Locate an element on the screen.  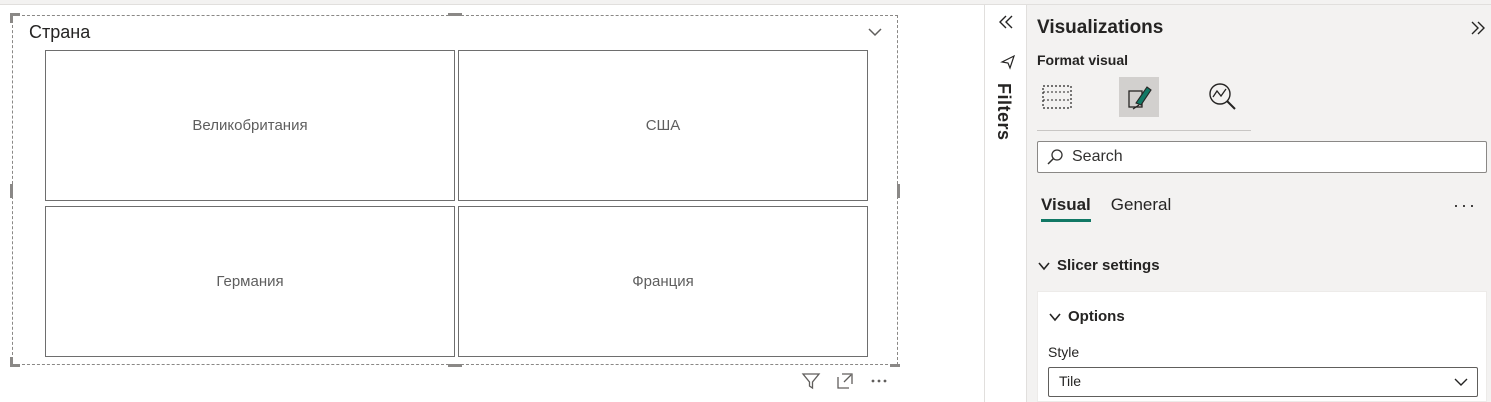
double-chevron-left-icon is located at coordinates (1006, 22).